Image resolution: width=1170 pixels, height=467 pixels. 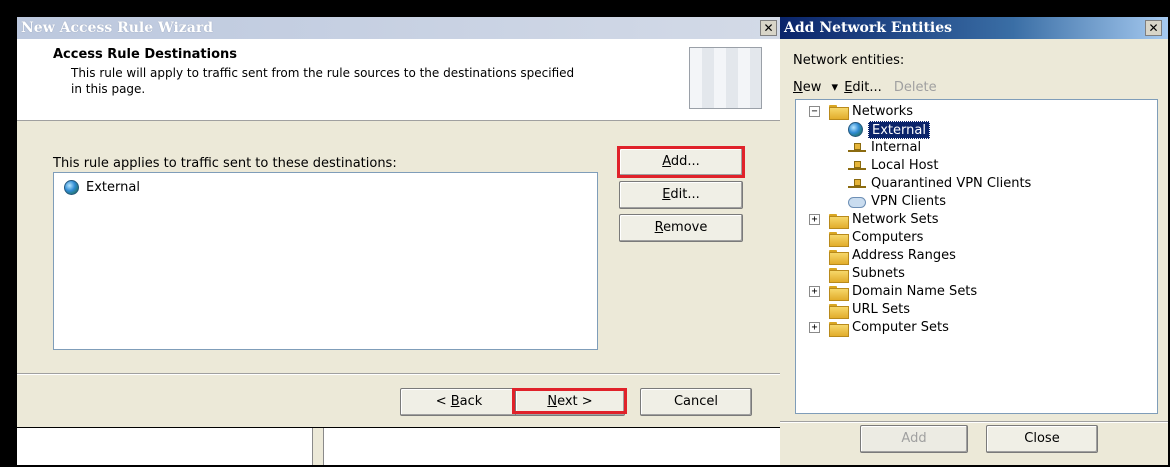 I want to click on tree-label: Internal, so click(x=896, y=147).